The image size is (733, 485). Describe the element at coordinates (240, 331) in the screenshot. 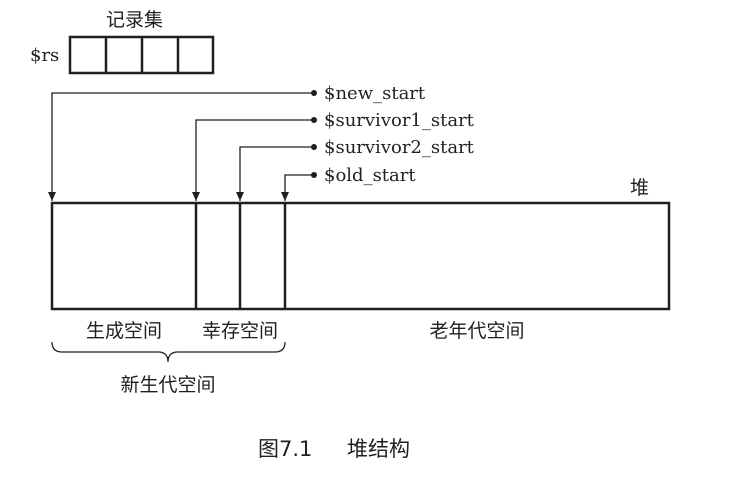

I see `region-label-survivor: 幸存空间` at that location.